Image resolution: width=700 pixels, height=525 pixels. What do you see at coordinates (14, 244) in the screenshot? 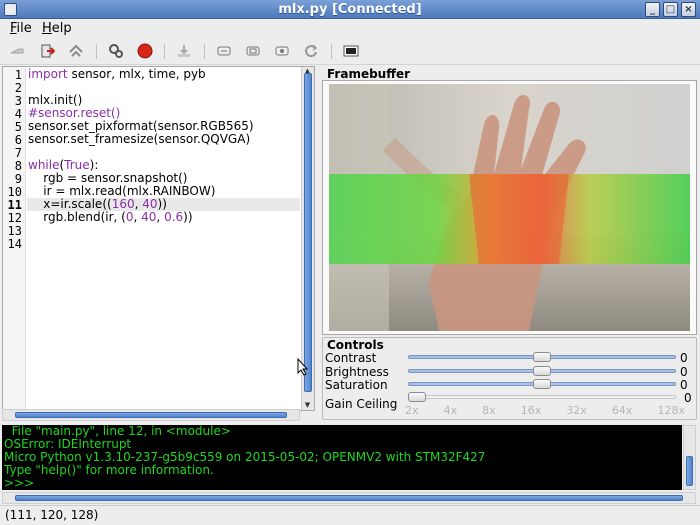
I see `line-number: 14` at bounding box center [14, 244].